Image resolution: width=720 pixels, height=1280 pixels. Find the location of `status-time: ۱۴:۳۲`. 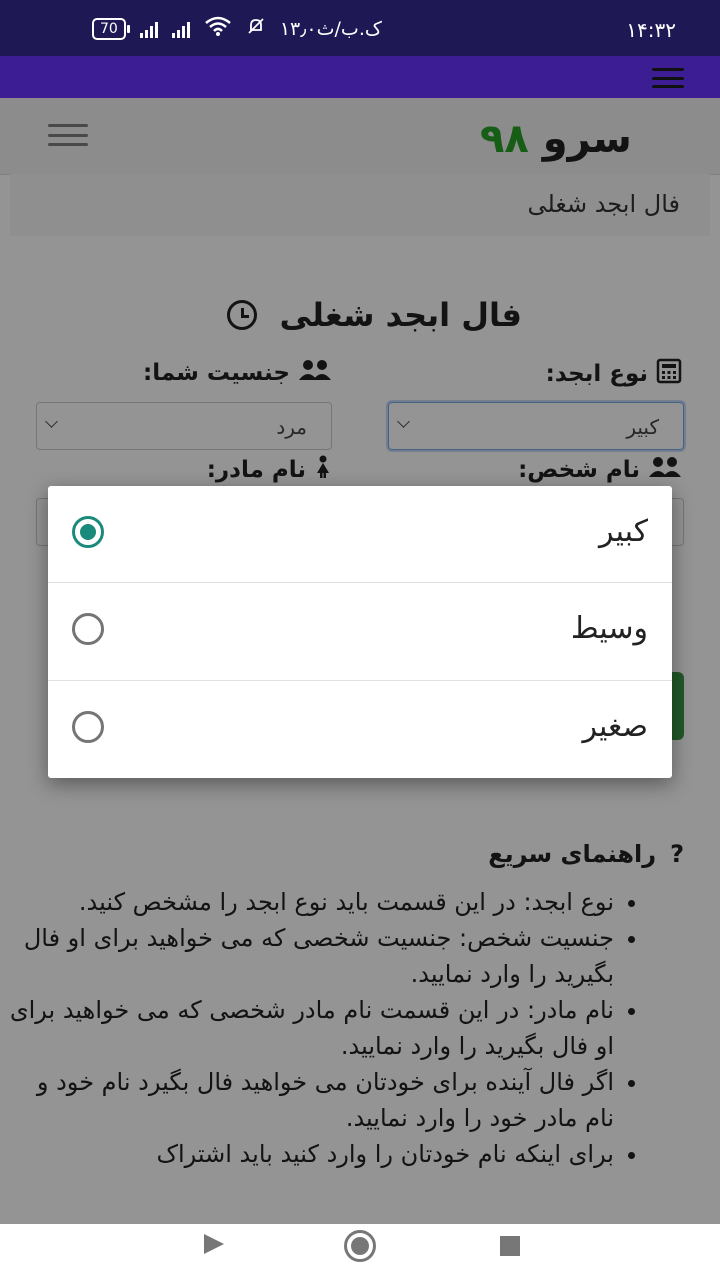

status-time: ۱۴:۳۲ is located at coordinates (651, 30).